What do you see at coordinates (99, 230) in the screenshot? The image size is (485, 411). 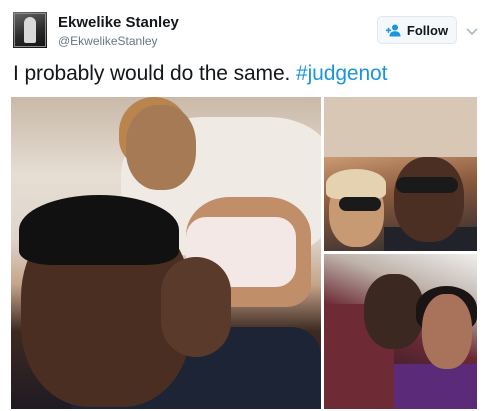 I see `man-hair` at bounding box center [99, 230].